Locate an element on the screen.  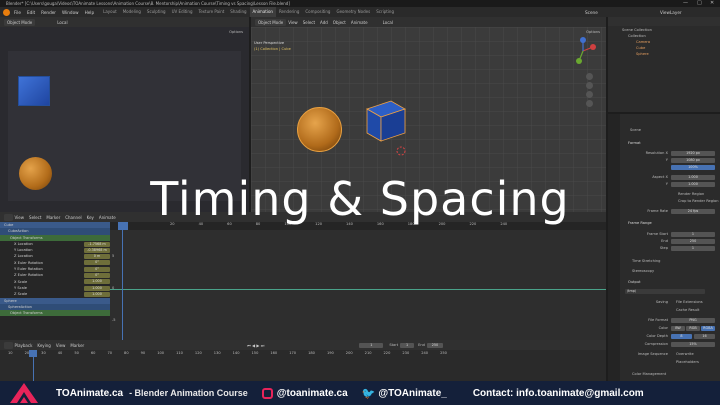
camera-transform-dropdown: Local is located at coordinates (62, 22).